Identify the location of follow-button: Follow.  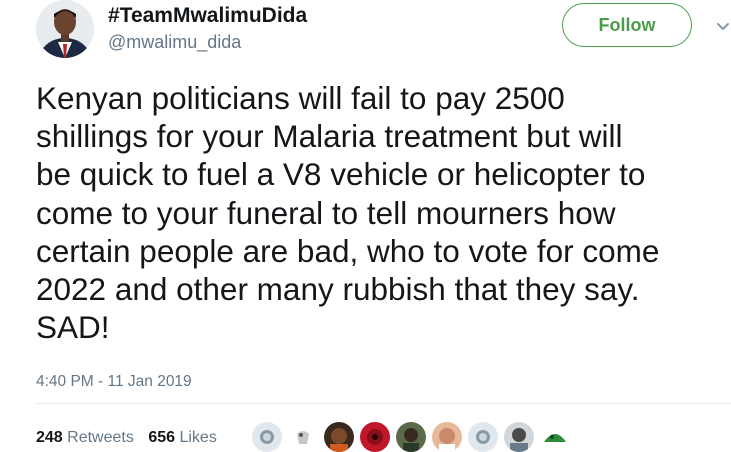
(627, 25).